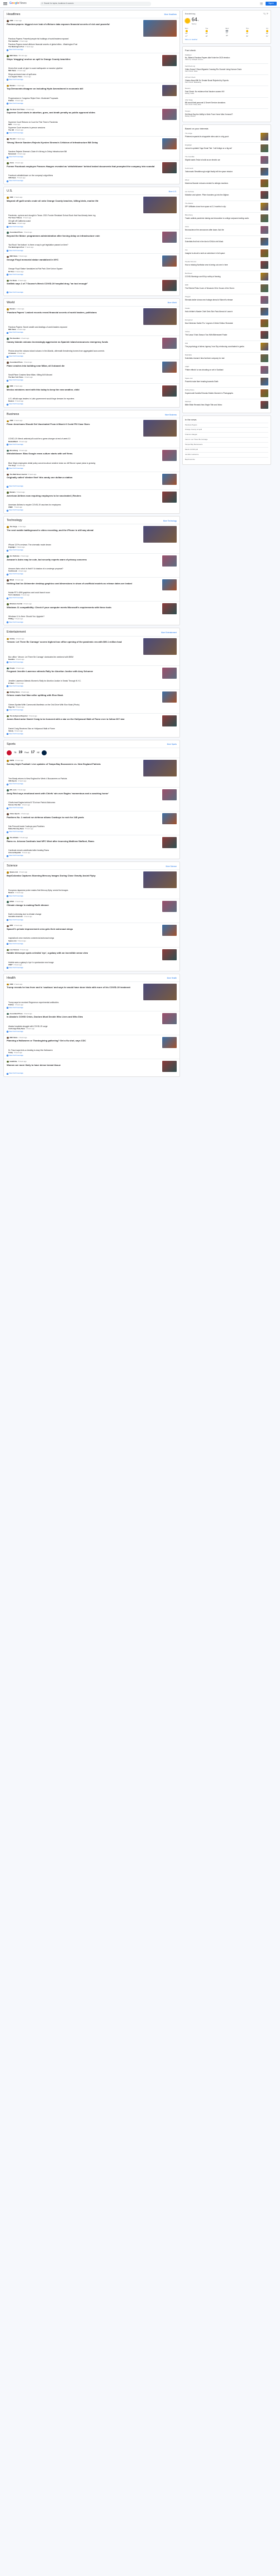 This screenshot has height=2576, width=280. What do you see at coordinates (11, 978) in the screenshot?
I see `section-title: Health` at bounding box center [11, 978].